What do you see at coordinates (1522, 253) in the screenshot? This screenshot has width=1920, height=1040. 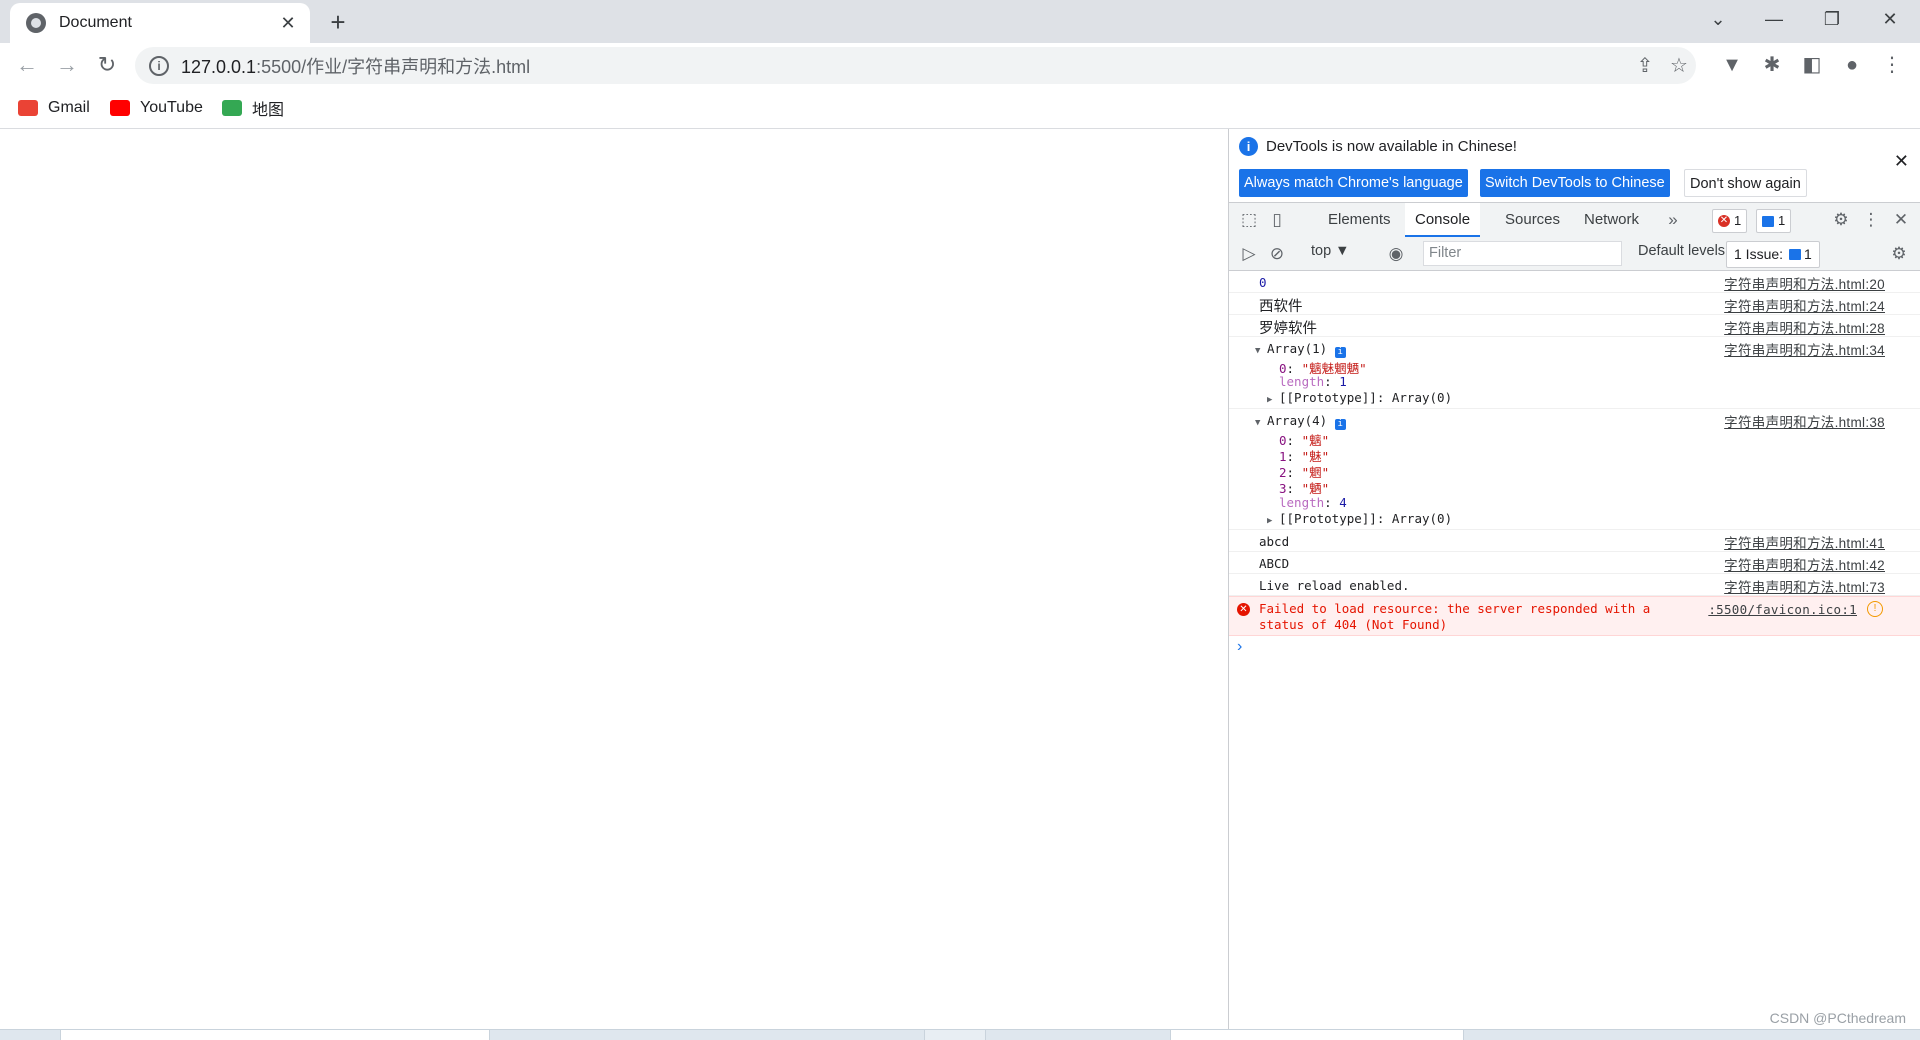 I see `filter-input: Filter` at bounding box center [1522, 253].